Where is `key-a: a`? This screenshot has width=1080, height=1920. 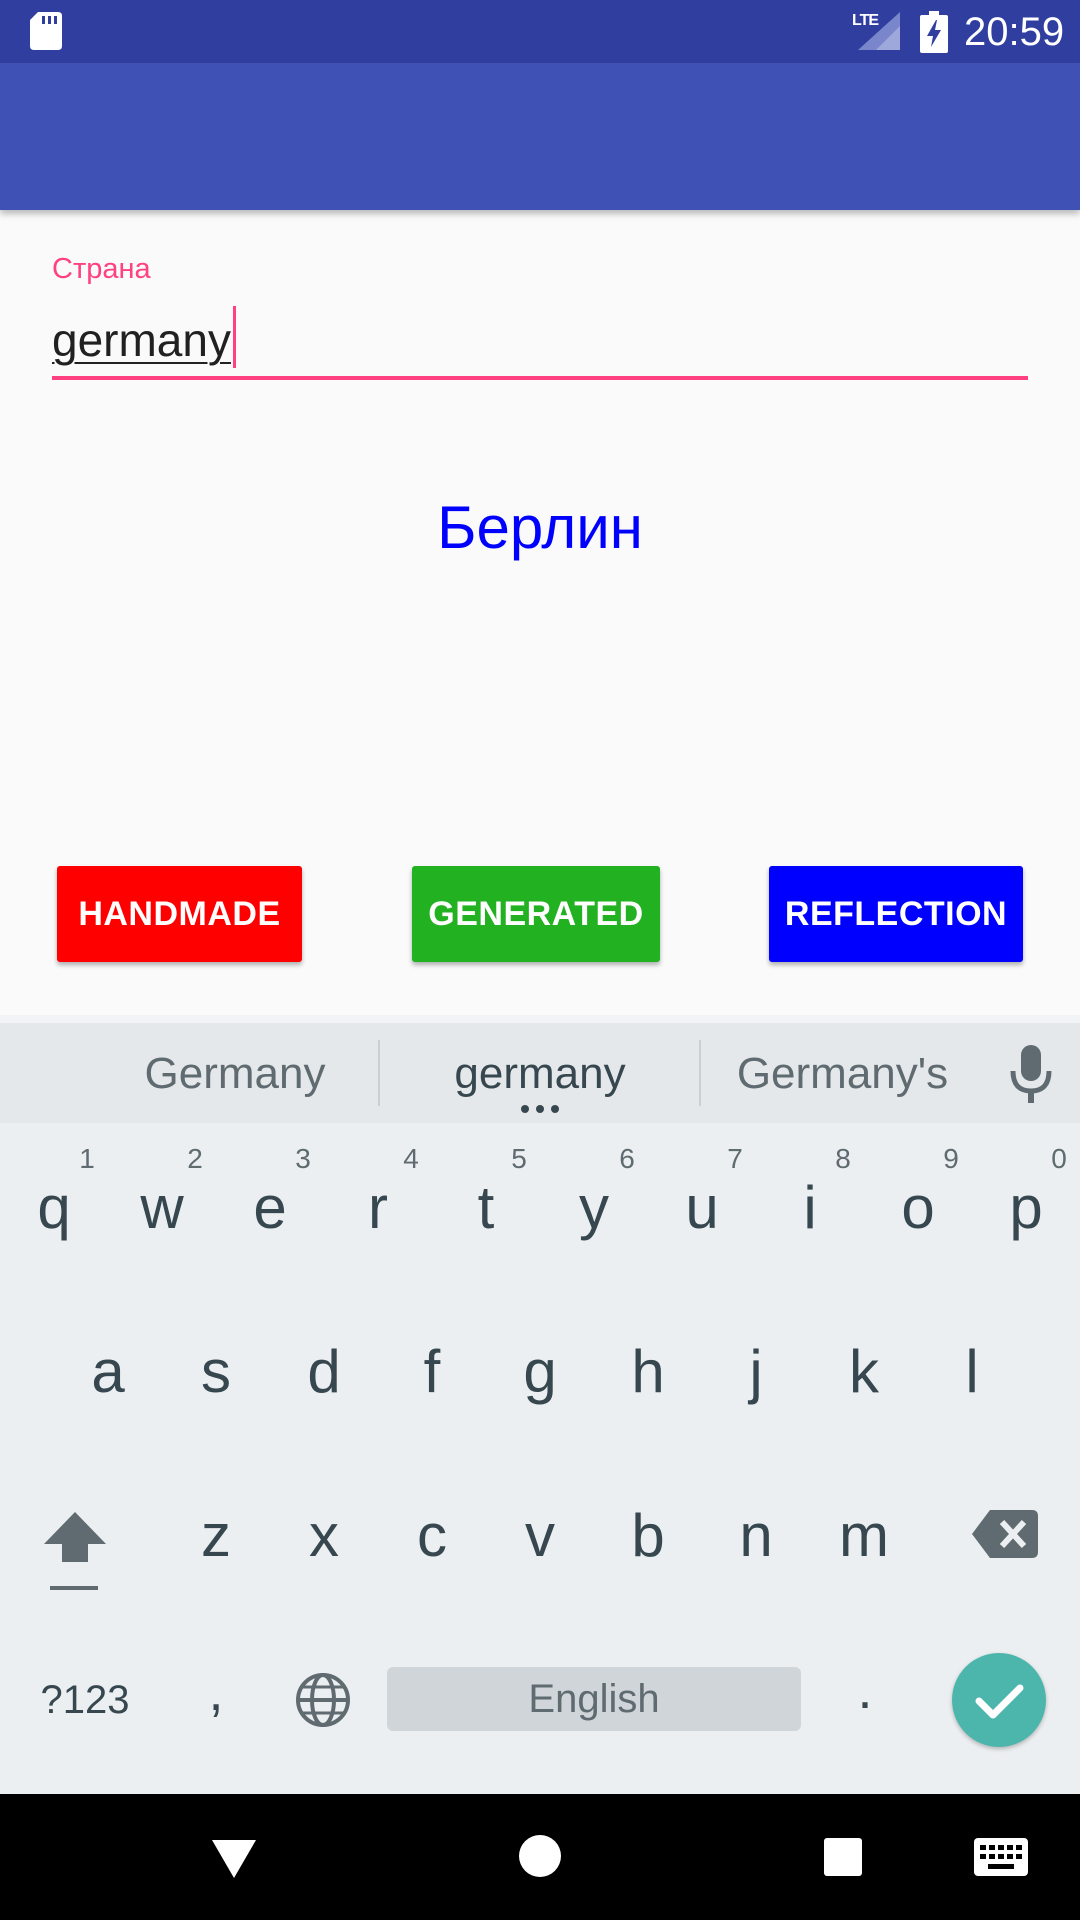
key-a: a is located at coordinates (108, 1372).